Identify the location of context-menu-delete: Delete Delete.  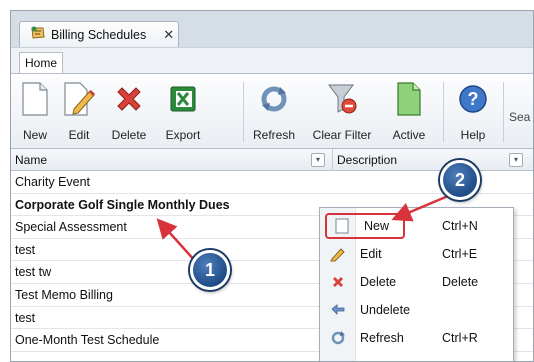
(416, 282).